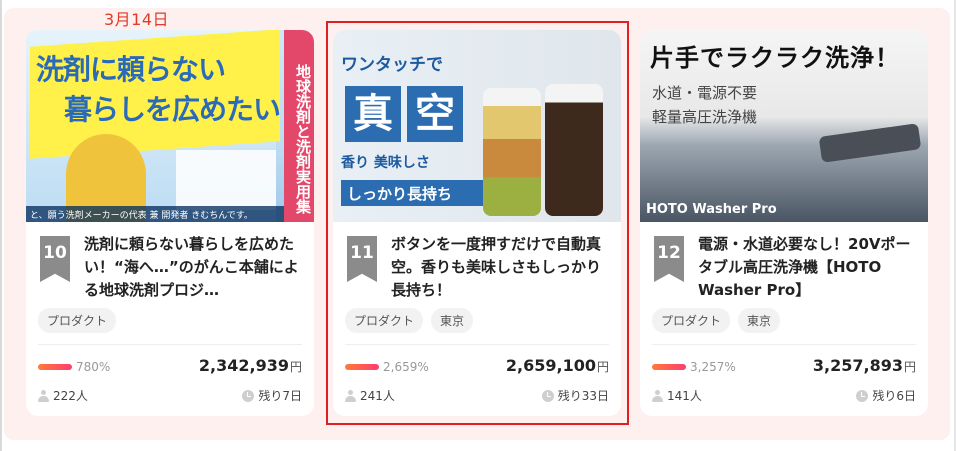 This screenshot has height=451, width=956. What do you see at coordinates (299, 126) in the screenshot?
I see `thumbnail-side-text: 地球洗剤と洗剤実用集` at bounding box center [299, 126].